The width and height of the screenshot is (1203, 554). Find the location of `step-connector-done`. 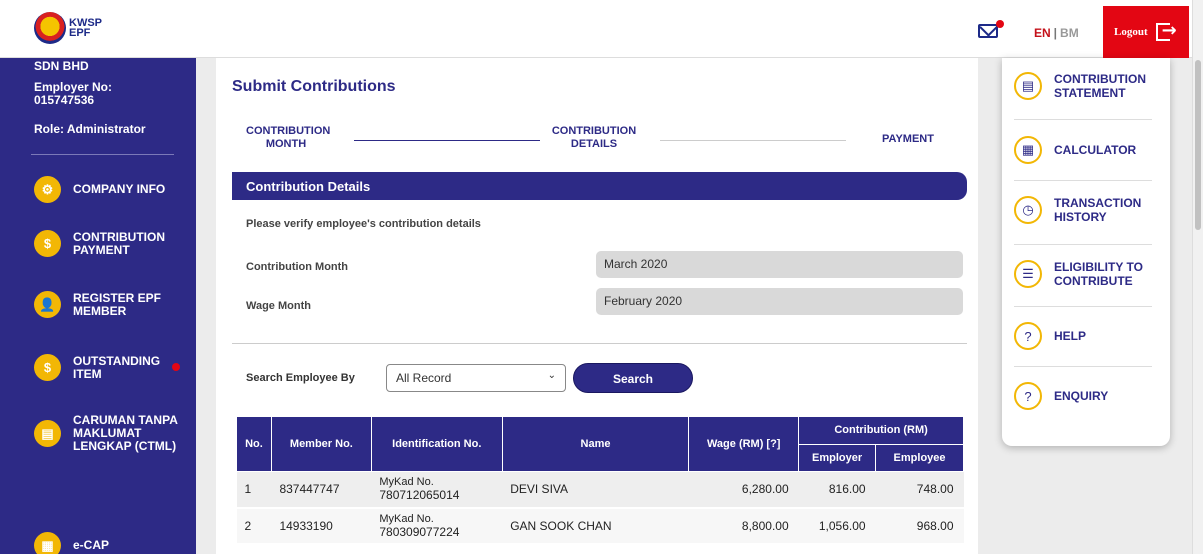

step-connector-done is located at coordinates (447, 140).